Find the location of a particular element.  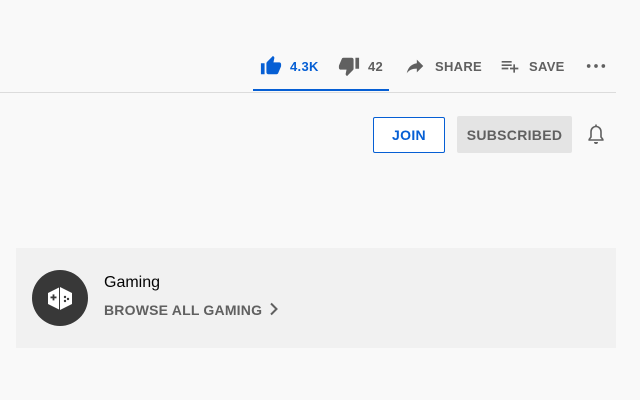

dislike-button: 42 is located at coordinates (360, 66).